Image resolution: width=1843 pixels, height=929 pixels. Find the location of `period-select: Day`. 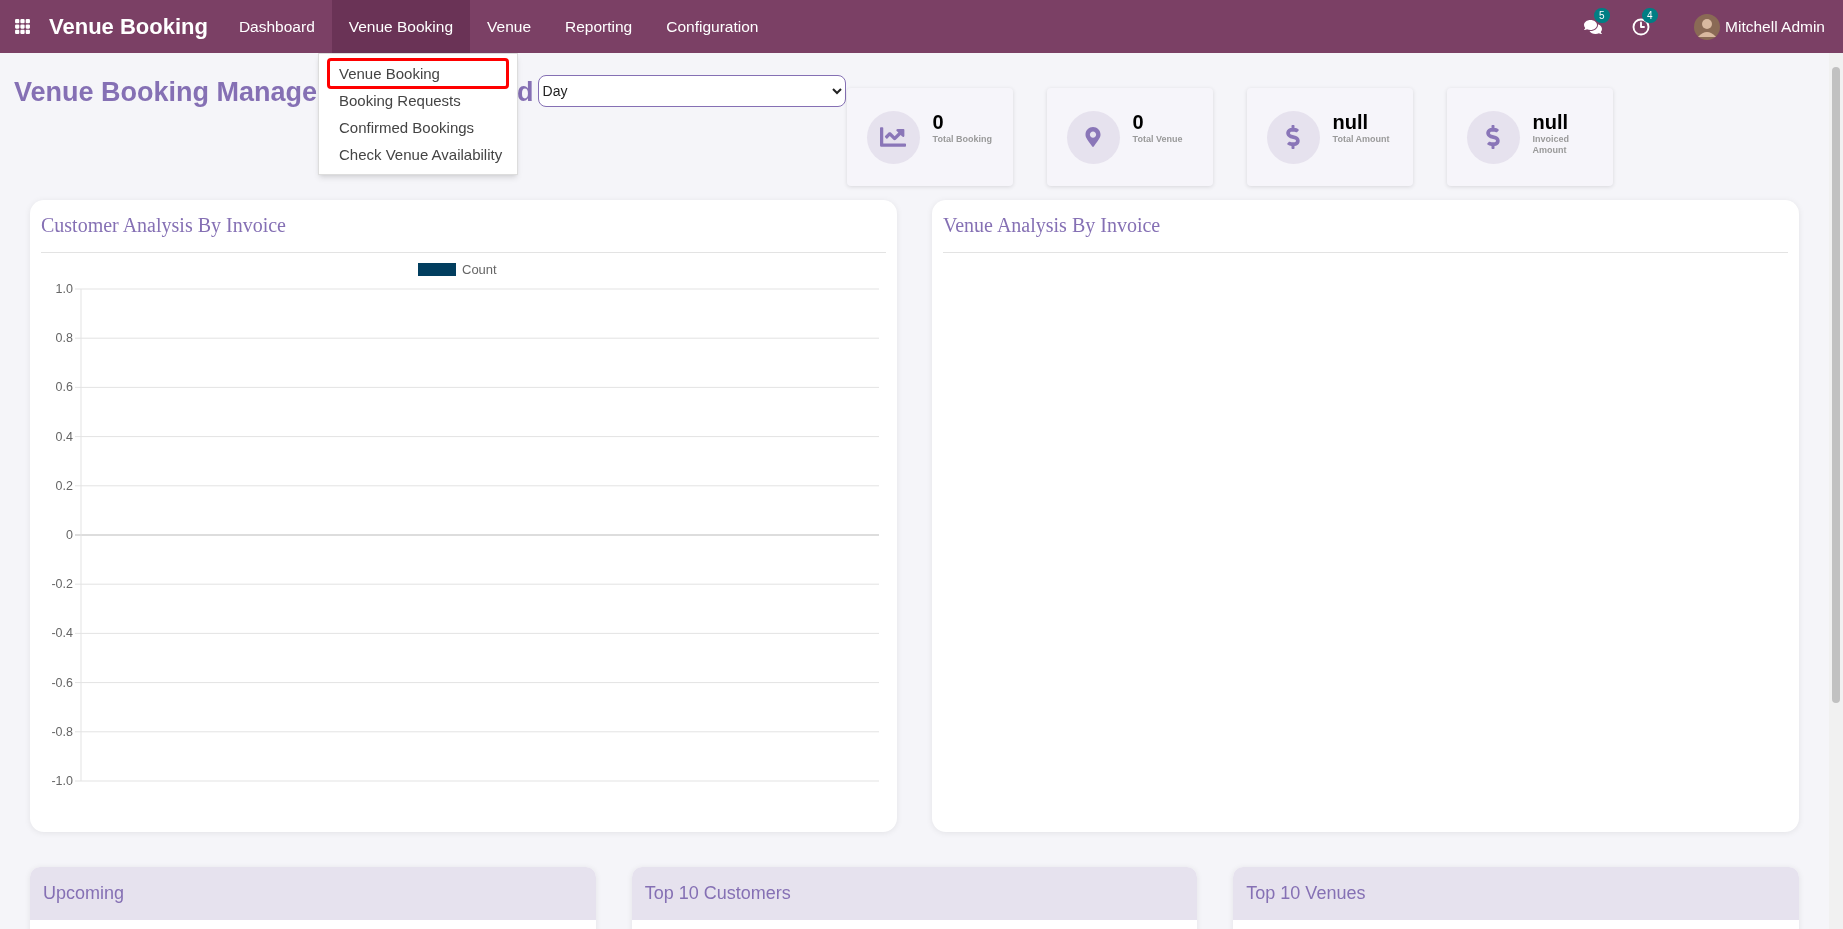

period-select: Day is located at coordinates (691, 91).